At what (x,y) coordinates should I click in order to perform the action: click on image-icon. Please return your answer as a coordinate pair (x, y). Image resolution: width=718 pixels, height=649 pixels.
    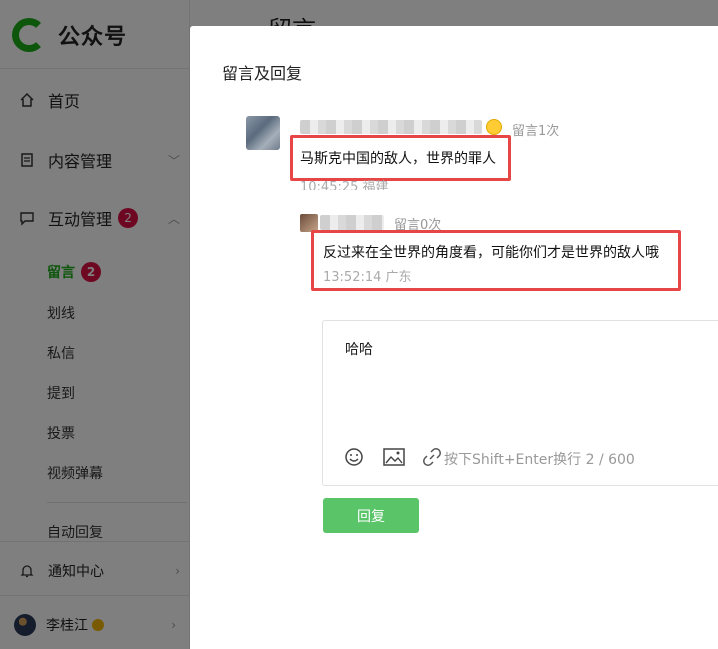
    Looking at the image, I should click on (394, 457).